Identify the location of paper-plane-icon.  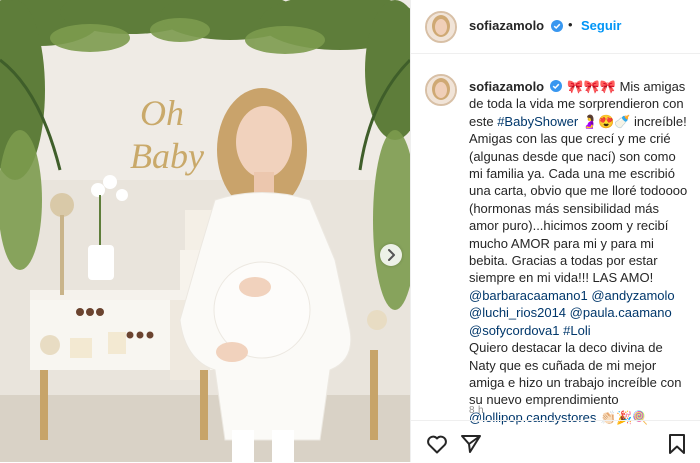
(471, 444).